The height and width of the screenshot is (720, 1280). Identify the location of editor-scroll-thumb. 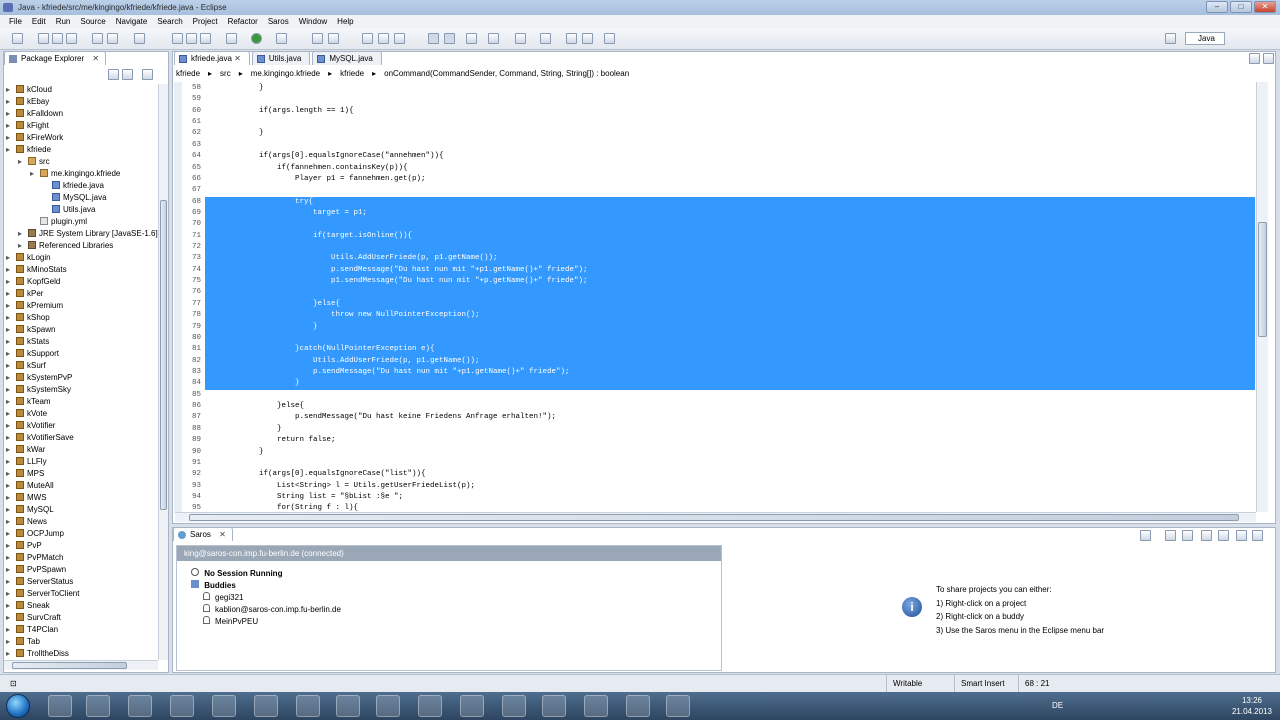
(1262, 279).